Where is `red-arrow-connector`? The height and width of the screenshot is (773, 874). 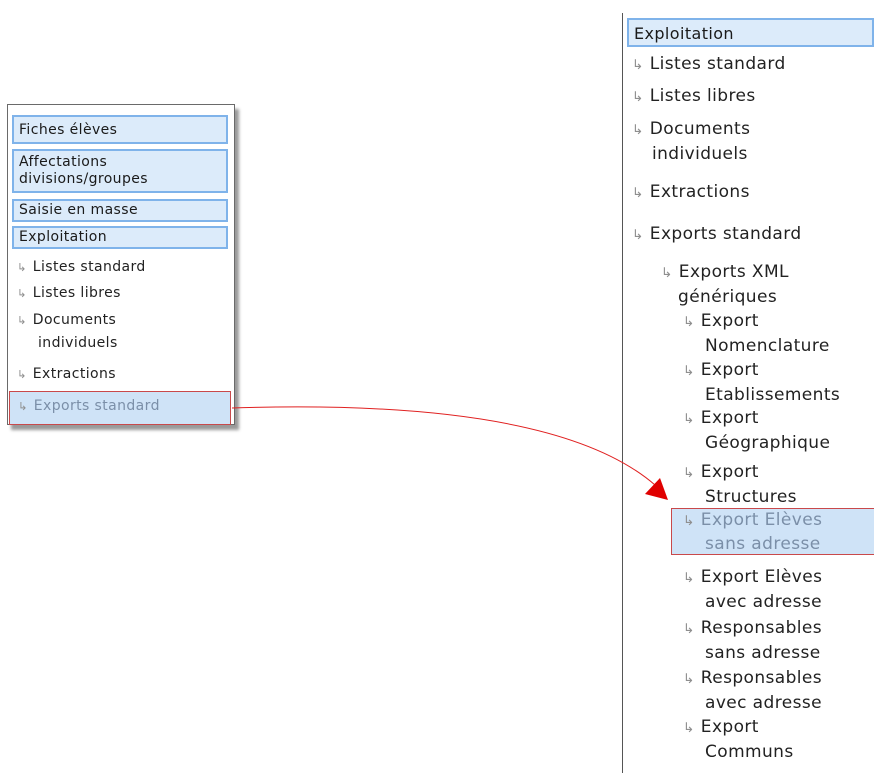
red-arrow-connector is located at coordinates (449, 453).